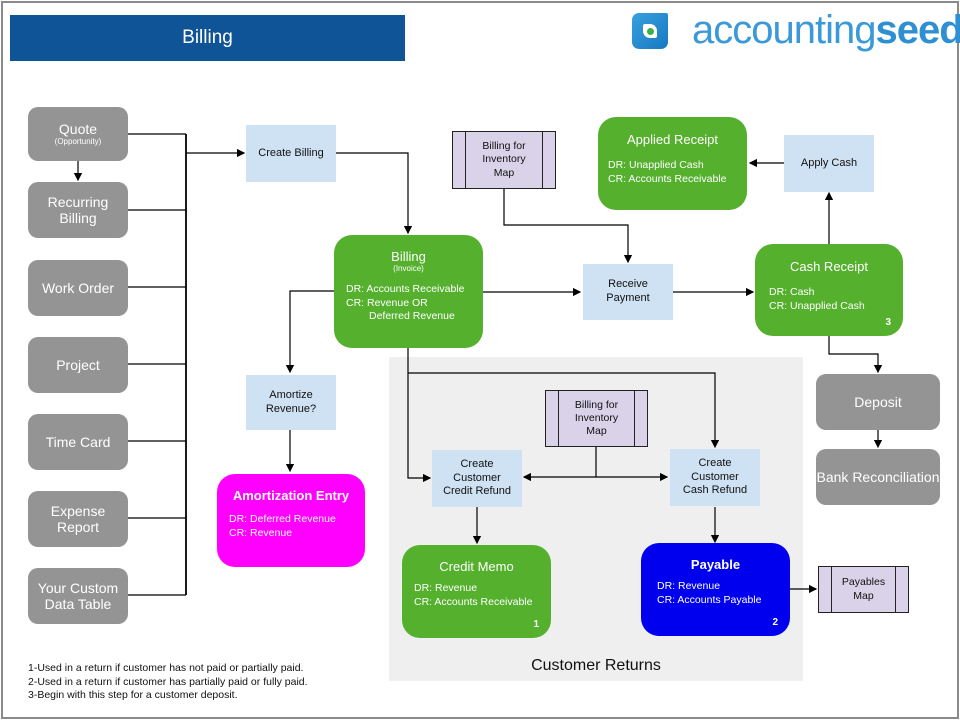 The image size is (960, 720). I want to click on record-applied-receipt: Applied Receipt DR: Unapplied Cash CR, so click(672, 163).